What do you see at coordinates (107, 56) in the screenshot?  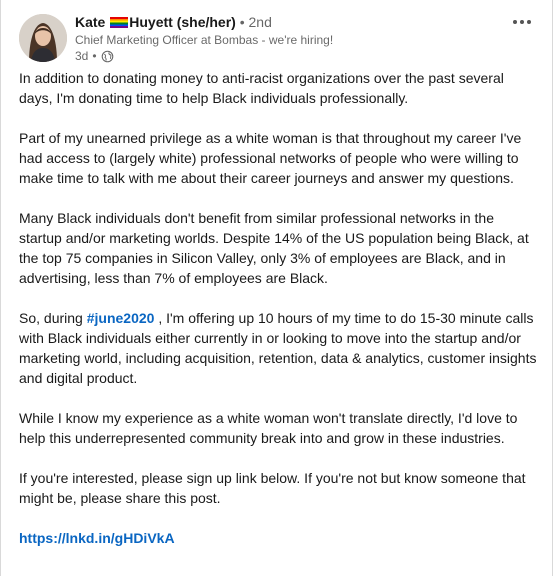 I see `globe-icon` at bounding box center [107, 56].